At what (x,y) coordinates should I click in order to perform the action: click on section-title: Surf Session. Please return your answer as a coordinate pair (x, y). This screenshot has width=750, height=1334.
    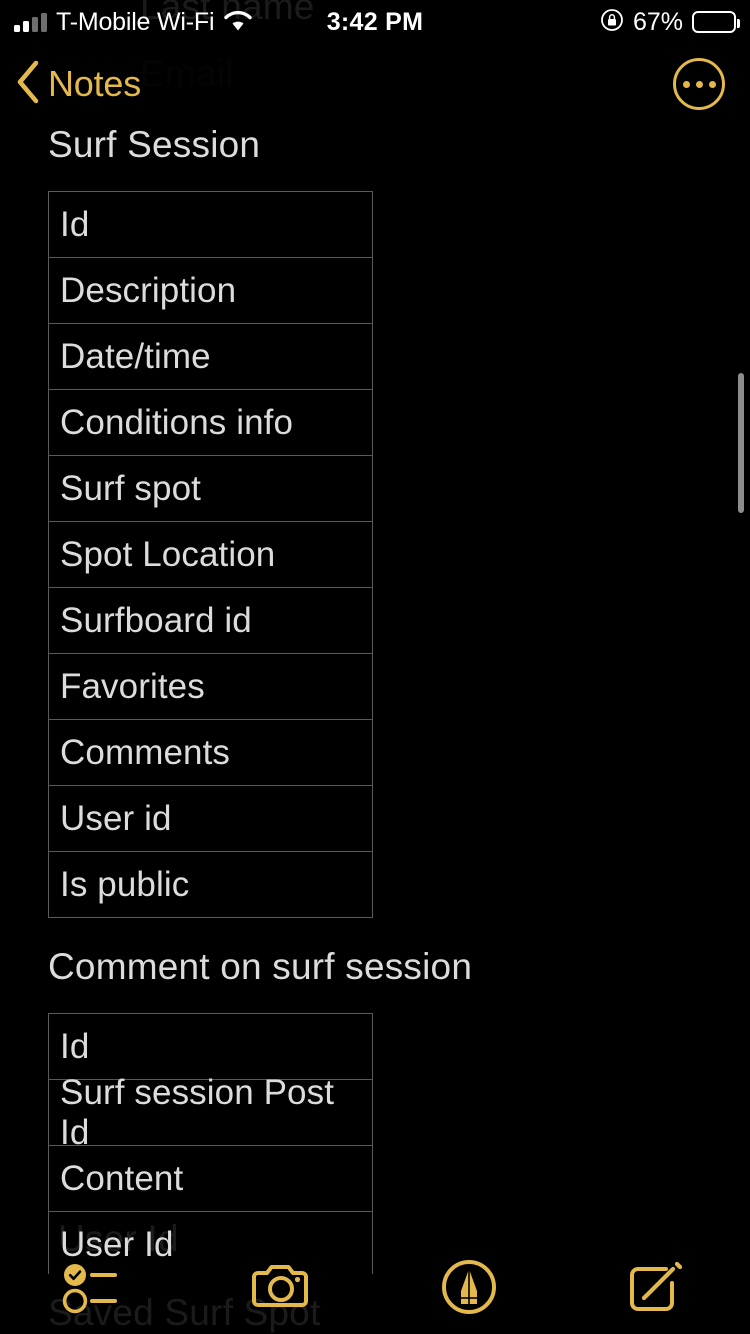
    Looking at the image, I should click on (154, 144).